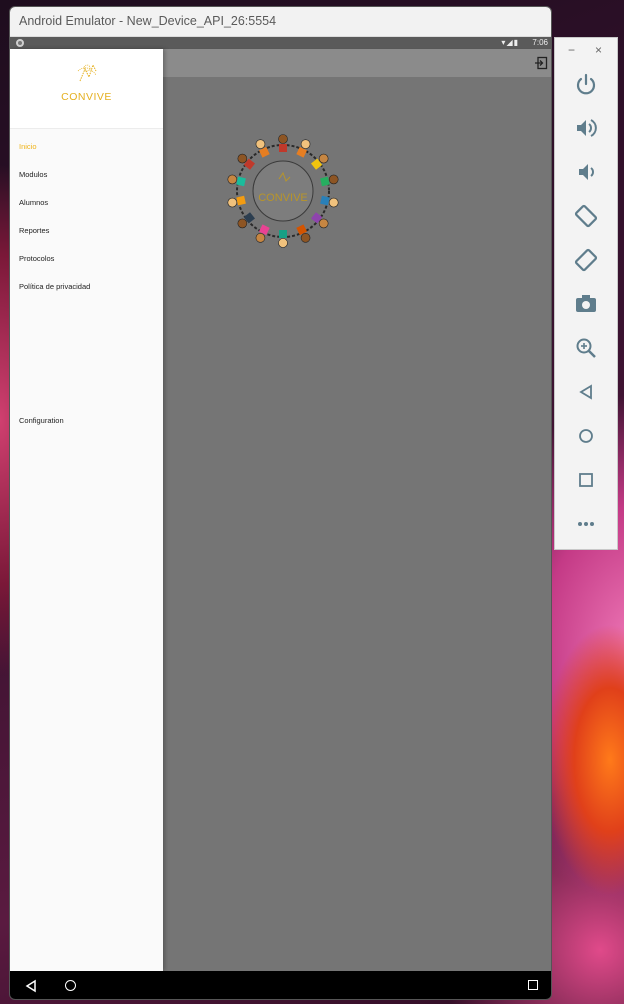  I want to click on recents-nav-icon, so click(533, 985).